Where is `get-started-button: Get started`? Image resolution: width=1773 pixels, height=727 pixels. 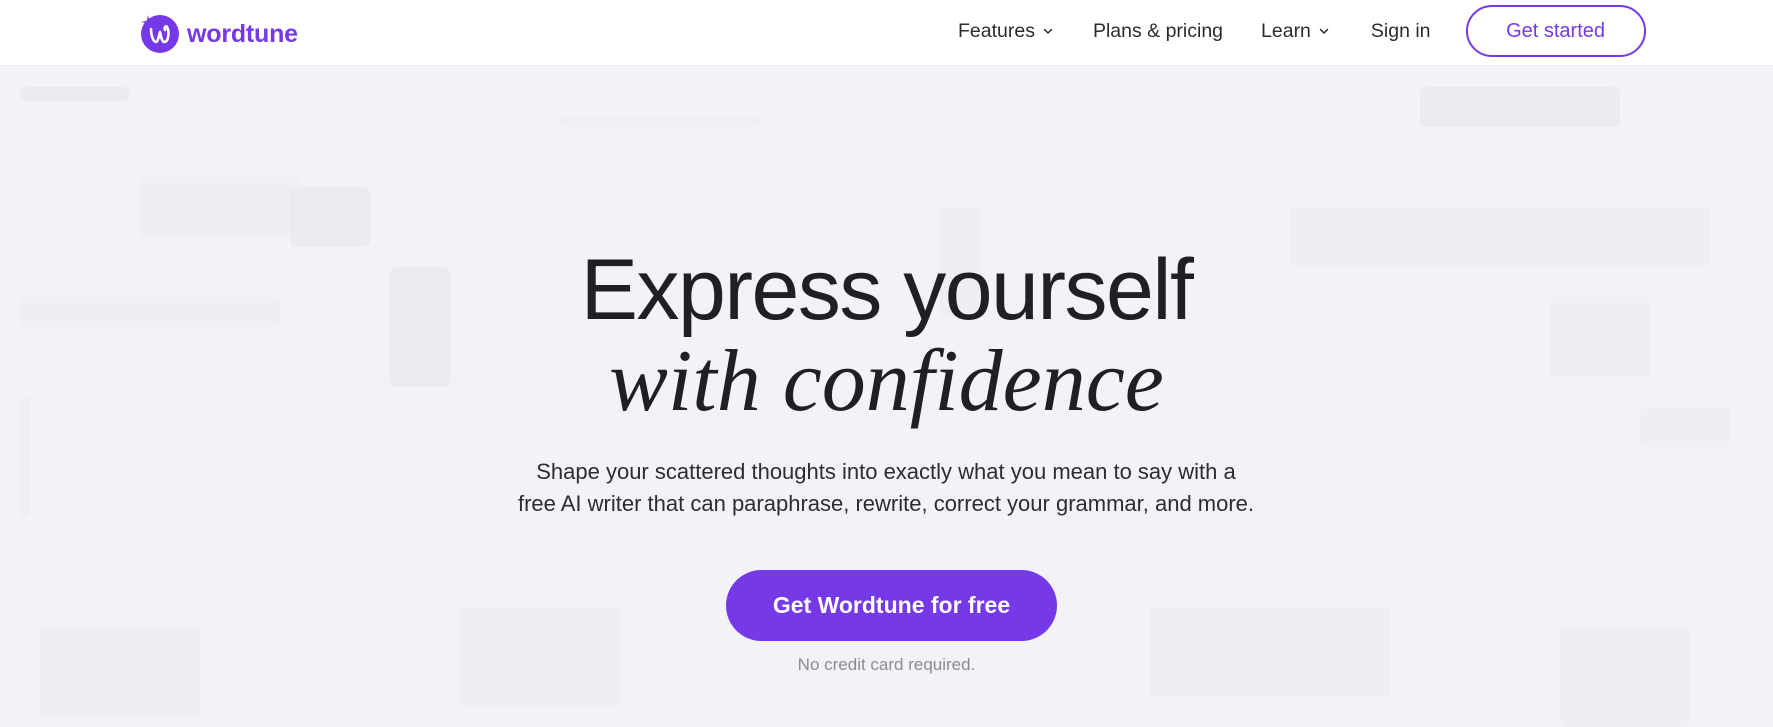 get-started-button: Get started is located at coordinates (1555, 31).